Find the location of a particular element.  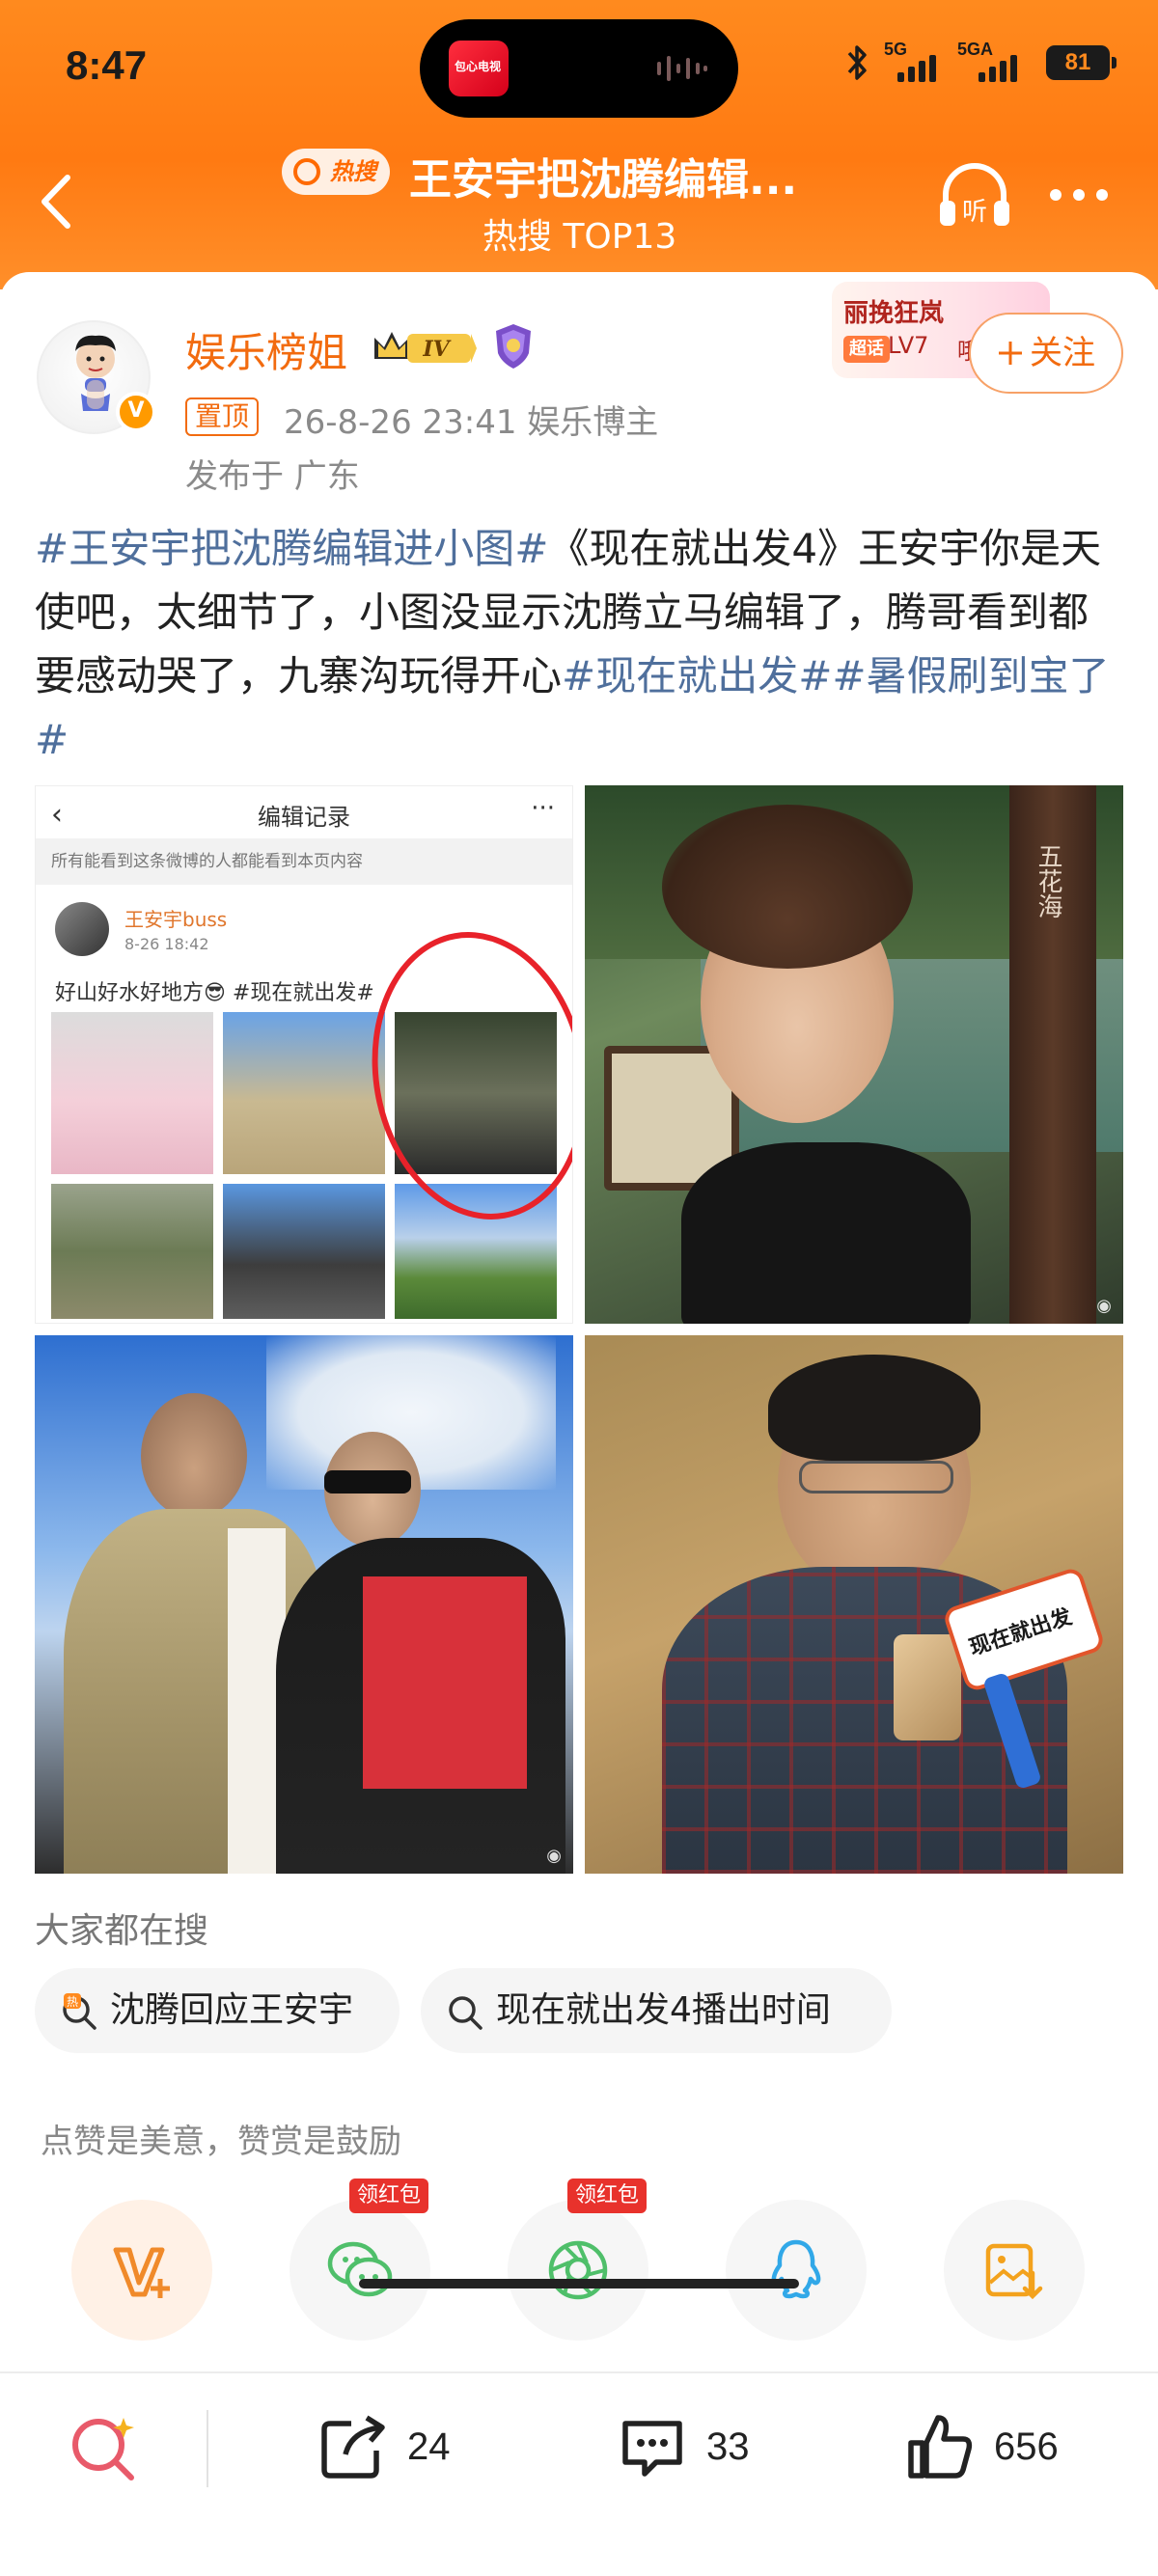

bluetooth-icon is located at coordinates (857, 63).